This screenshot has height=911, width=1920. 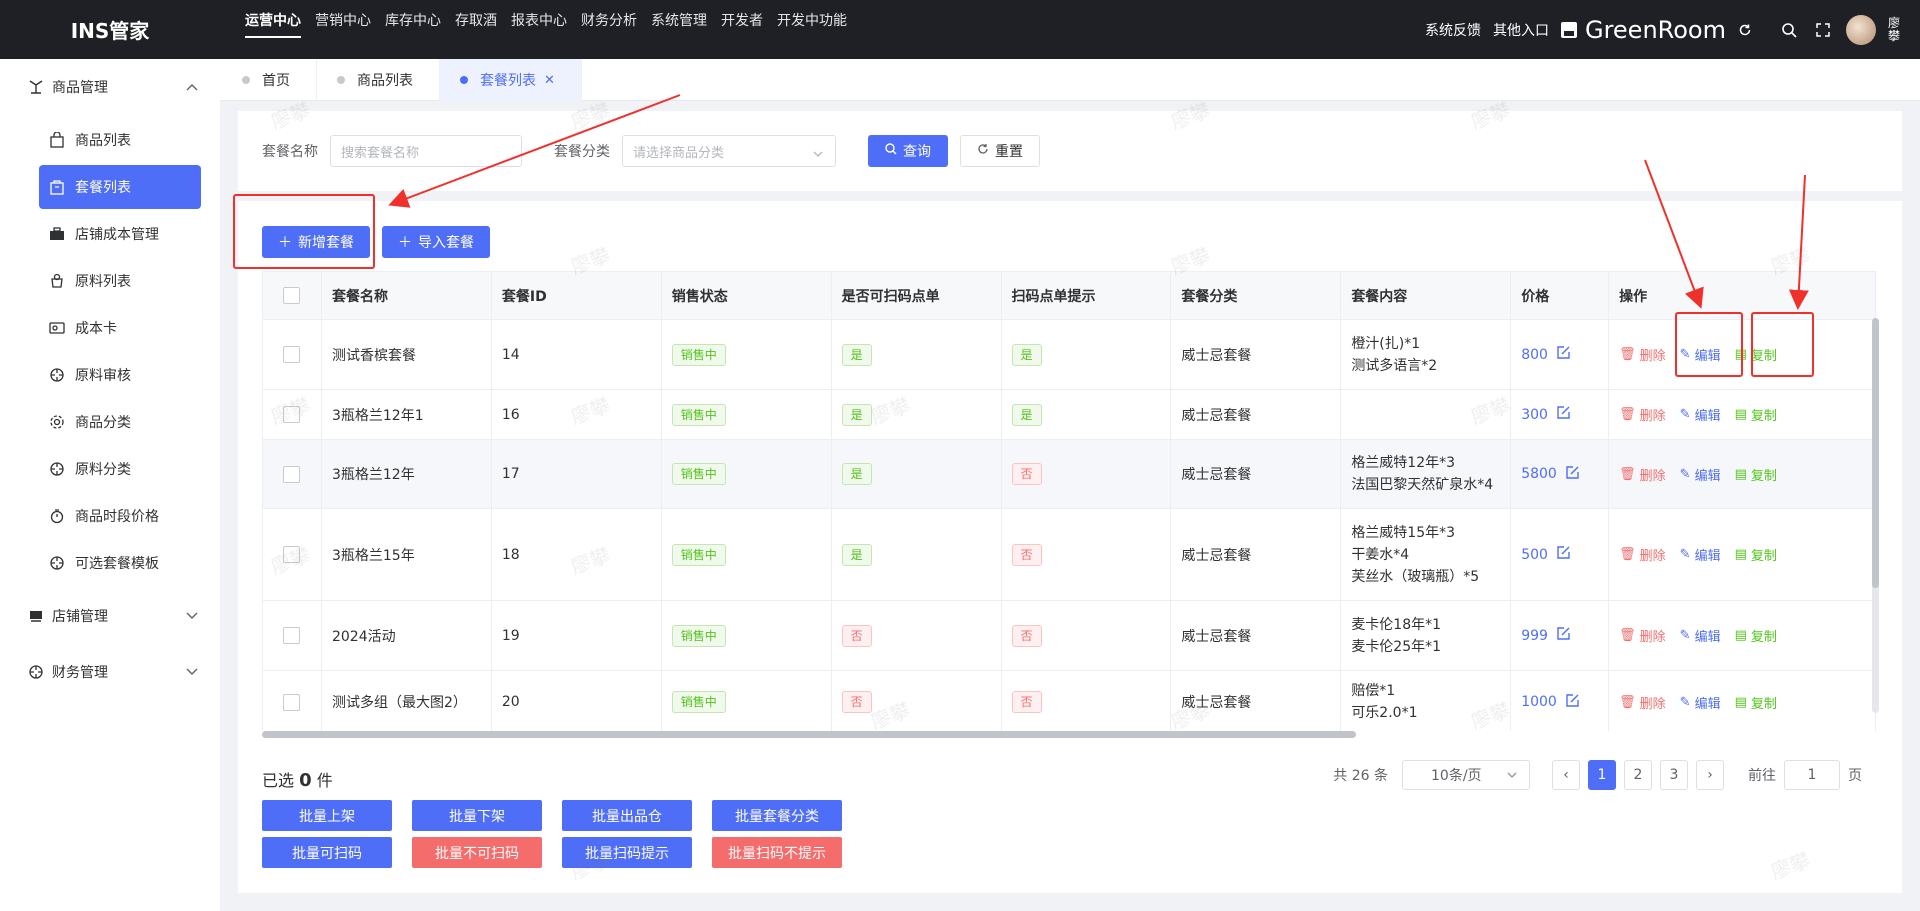 What do you see at coordinates (120, 328) in the screenshot?
I see `sidebar-item-cost-card: 成本卡` at bounding box center [120, 328].